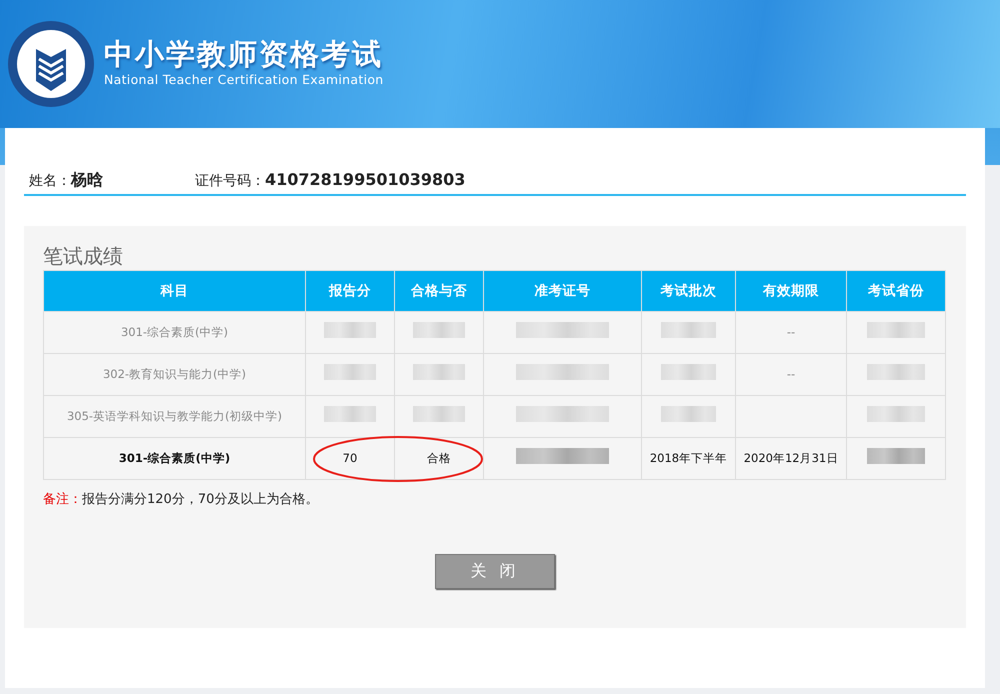 The image size is (1000, 694). Describe the element at coordinates (791, 459) in the screenshot. I see `table-cell: 2020年12月31日` at that location.